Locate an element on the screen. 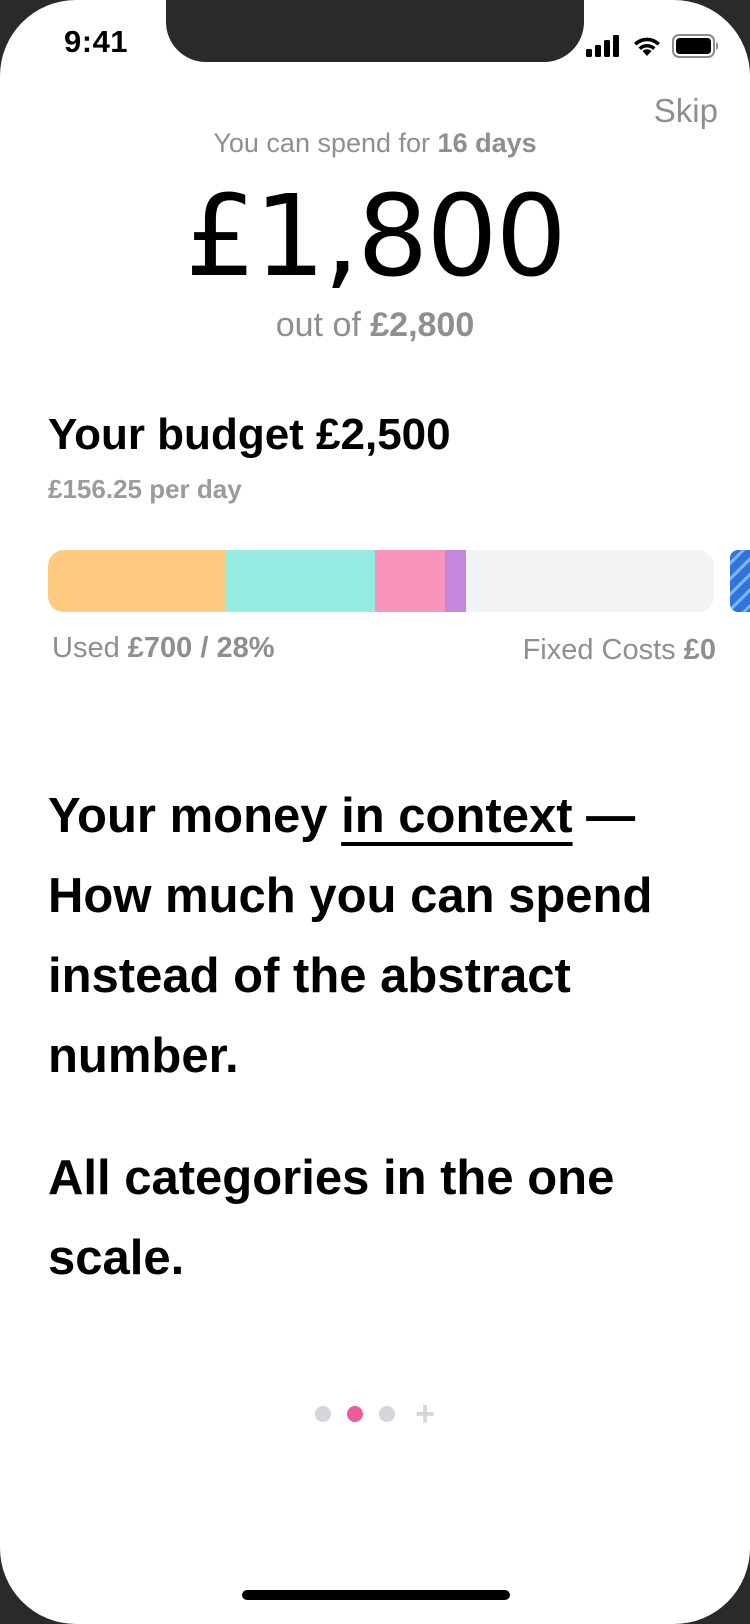 The height and width of the screenshot is (1624, 750). used-value: £700 / 28% is located at coordinates (201, 648).